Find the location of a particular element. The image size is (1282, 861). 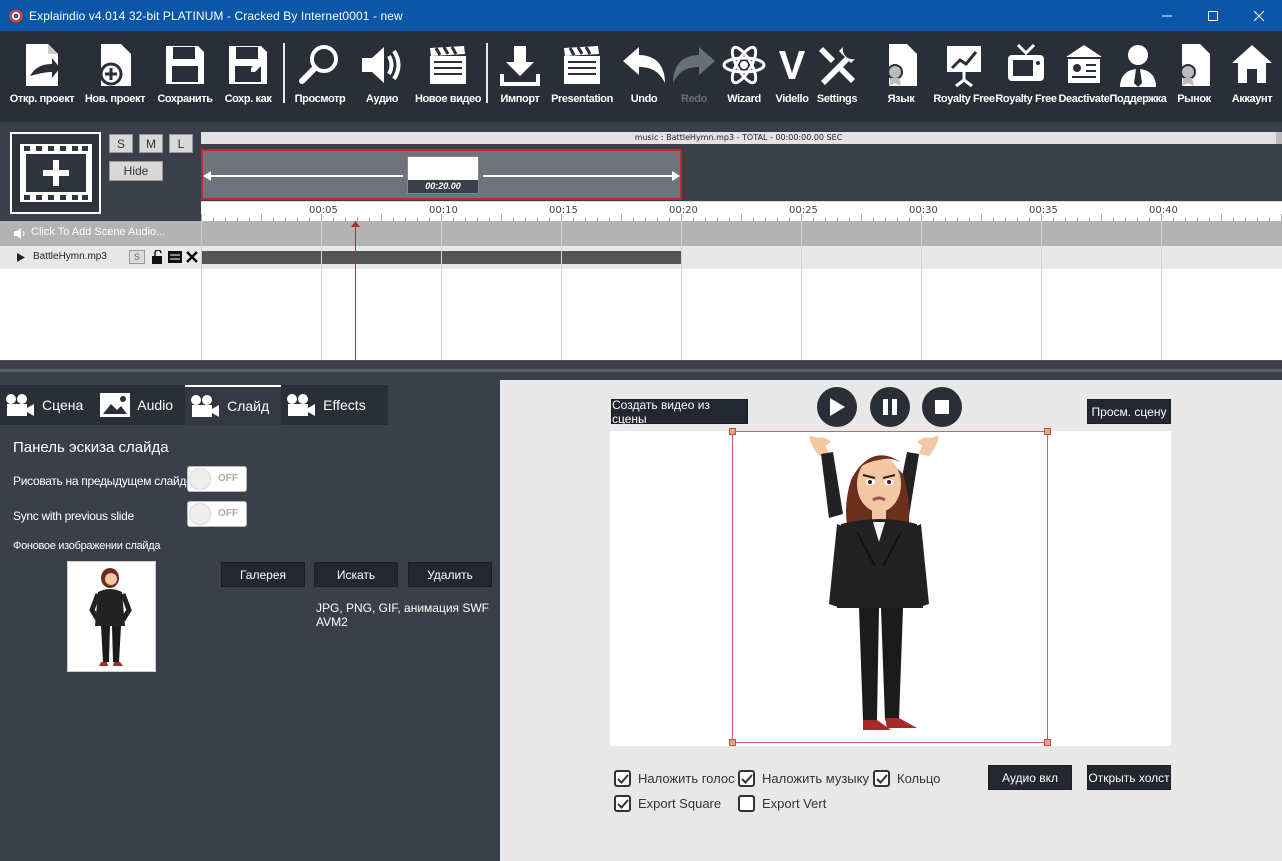

scene-block: 00:20.00 is located at coordinates (441, 174).